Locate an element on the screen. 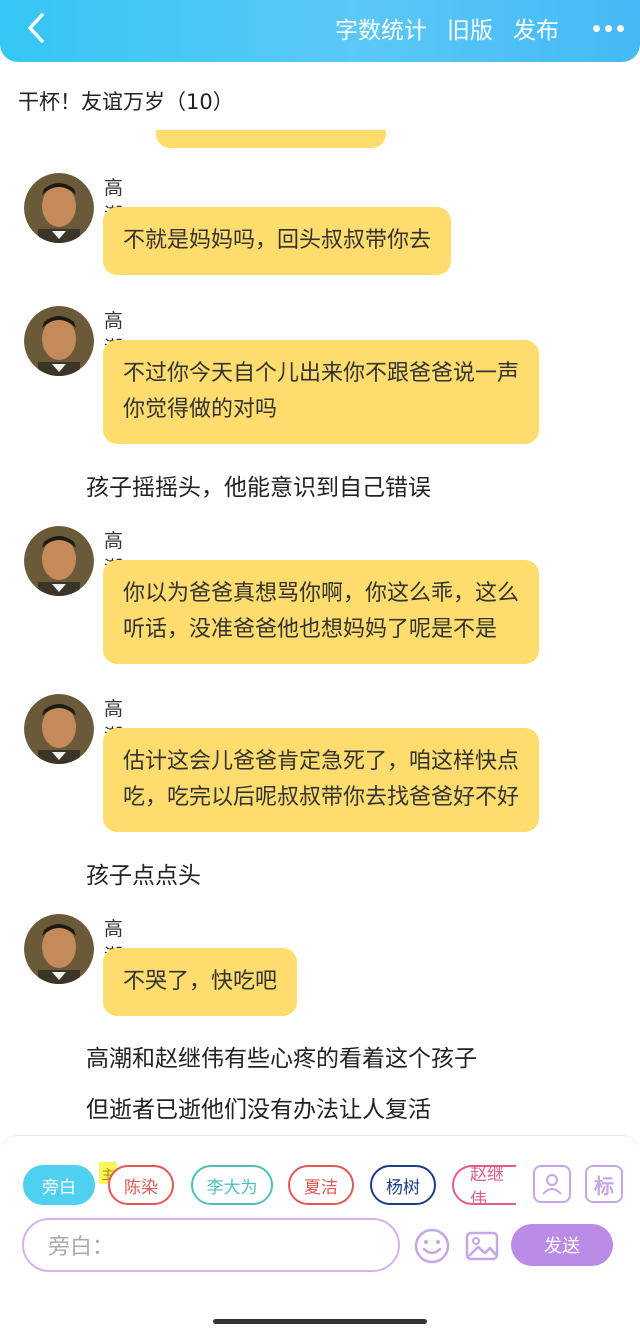 This screenshot has width=640, height=1335. message-text: 吃，吃完以后呢叔叔带你去找爸爸好不好 is located at coordinates (321, 797).